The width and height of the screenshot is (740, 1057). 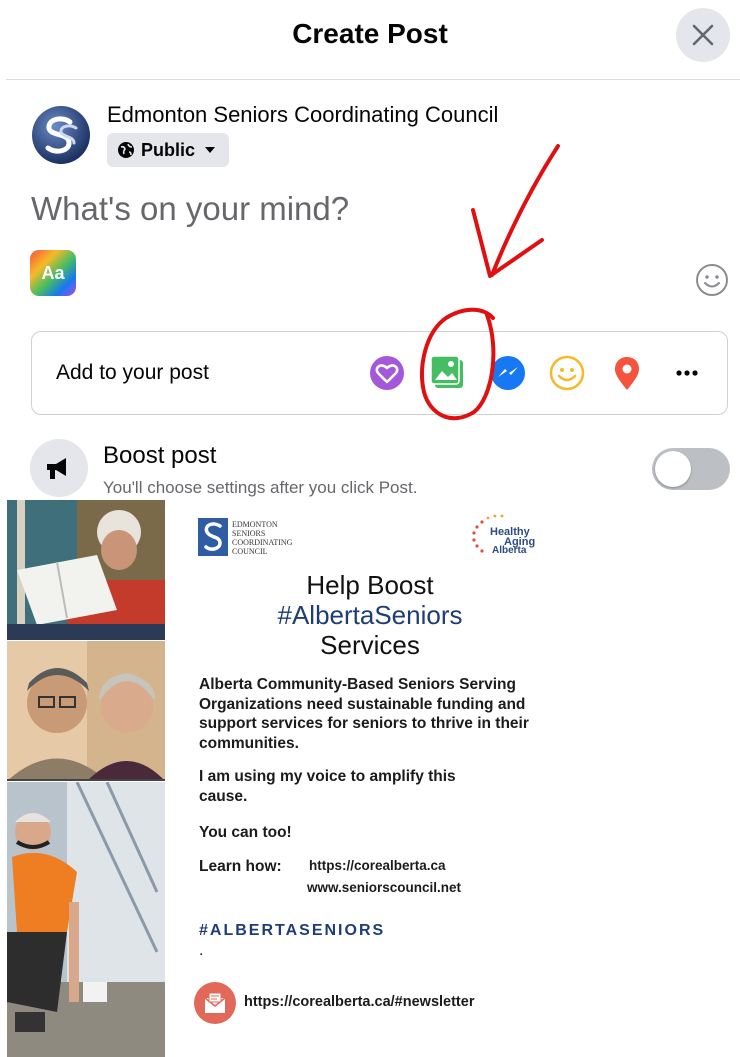 I want to click on close-icon, so click(x=703, y=35).